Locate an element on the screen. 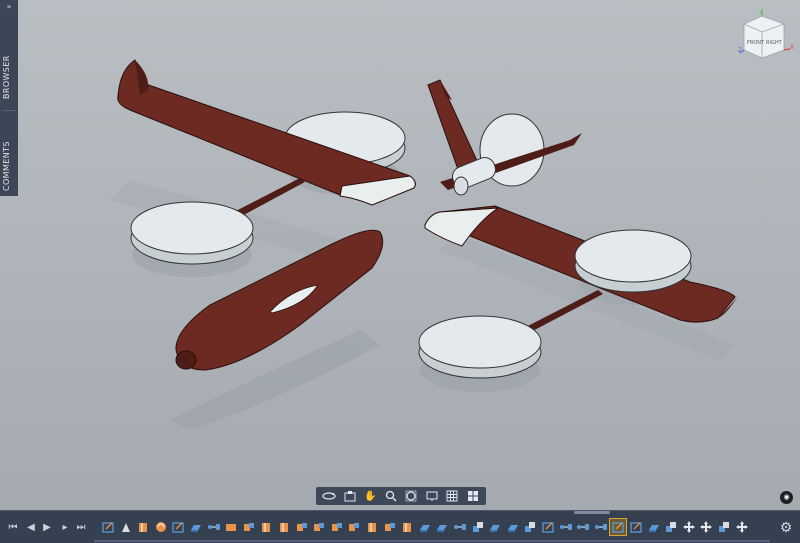 This screenshot has height=543, width=800. side-panel: » BROWSER COMMENTS is located at coordinates (9, 98).